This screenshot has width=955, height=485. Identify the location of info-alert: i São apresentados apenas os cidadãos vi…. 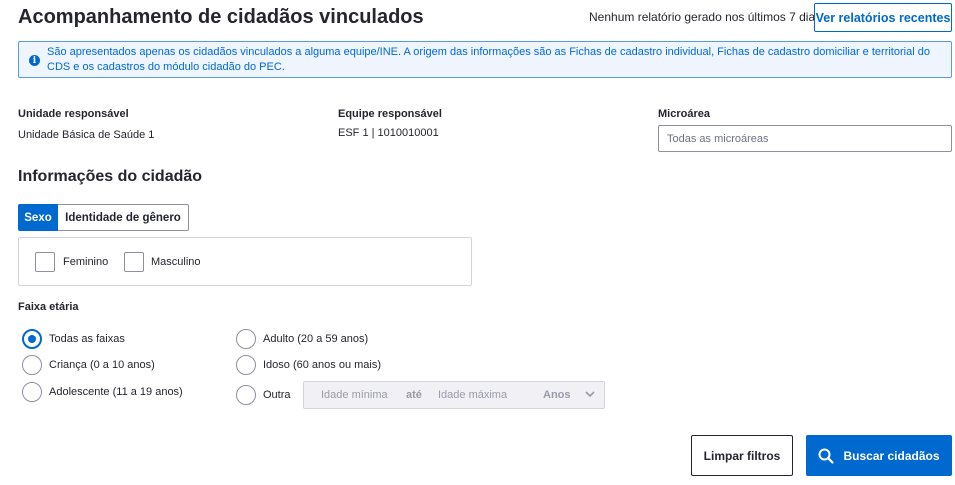
(485, 59).